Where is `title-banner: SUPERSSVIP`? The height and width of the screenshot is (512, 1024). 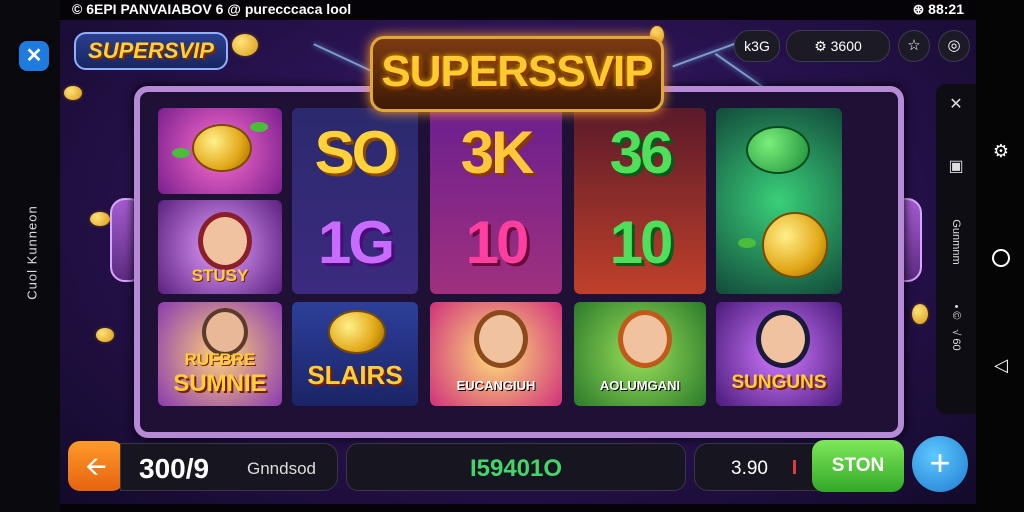 title-banner: SUPERSSVIP is located at coordinates (517, 74).